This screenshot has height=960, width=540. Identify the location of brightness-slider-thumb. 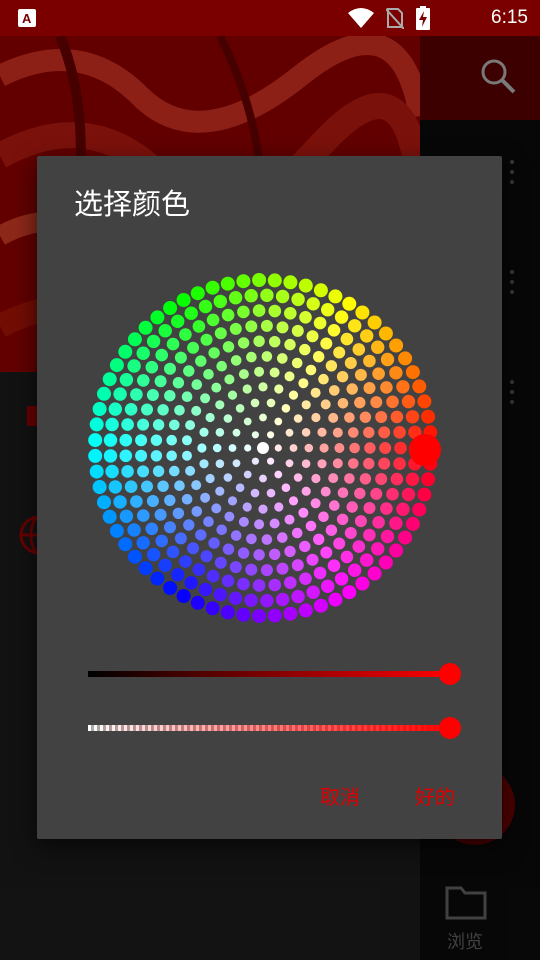
(450, 674).